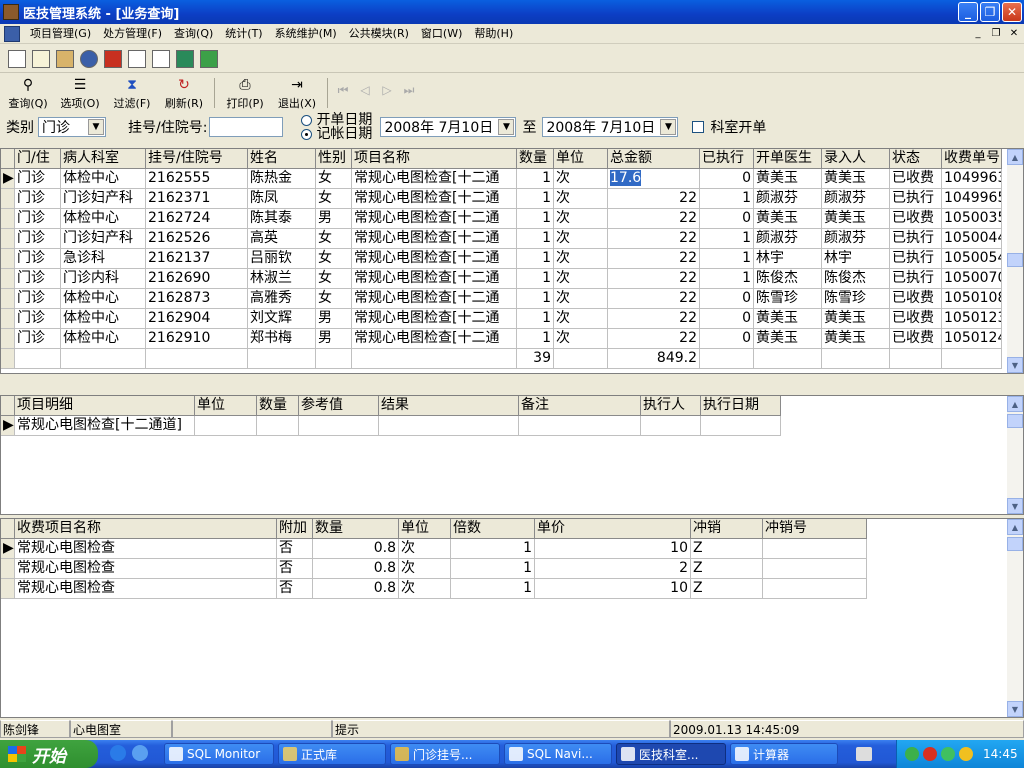 The width and height of the screenshot is (1024, 768). What do you see at coordinates (295, 569) in the screenshot?
I see `table-cell: 否` at bounding box center [295, 569].